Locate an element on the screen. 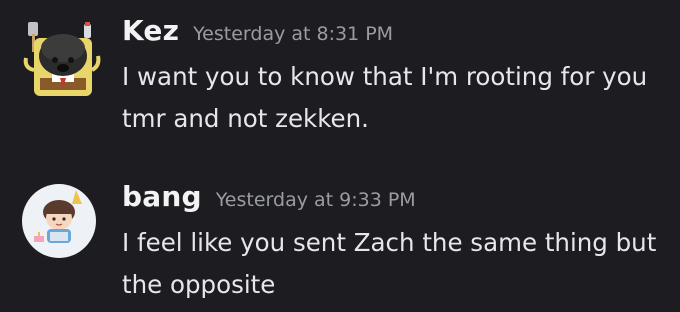 The height and width of the screenshot is (312, 680). message-header: Kez Yesterday at 8:31 PM is located at coordinates (393, 34).